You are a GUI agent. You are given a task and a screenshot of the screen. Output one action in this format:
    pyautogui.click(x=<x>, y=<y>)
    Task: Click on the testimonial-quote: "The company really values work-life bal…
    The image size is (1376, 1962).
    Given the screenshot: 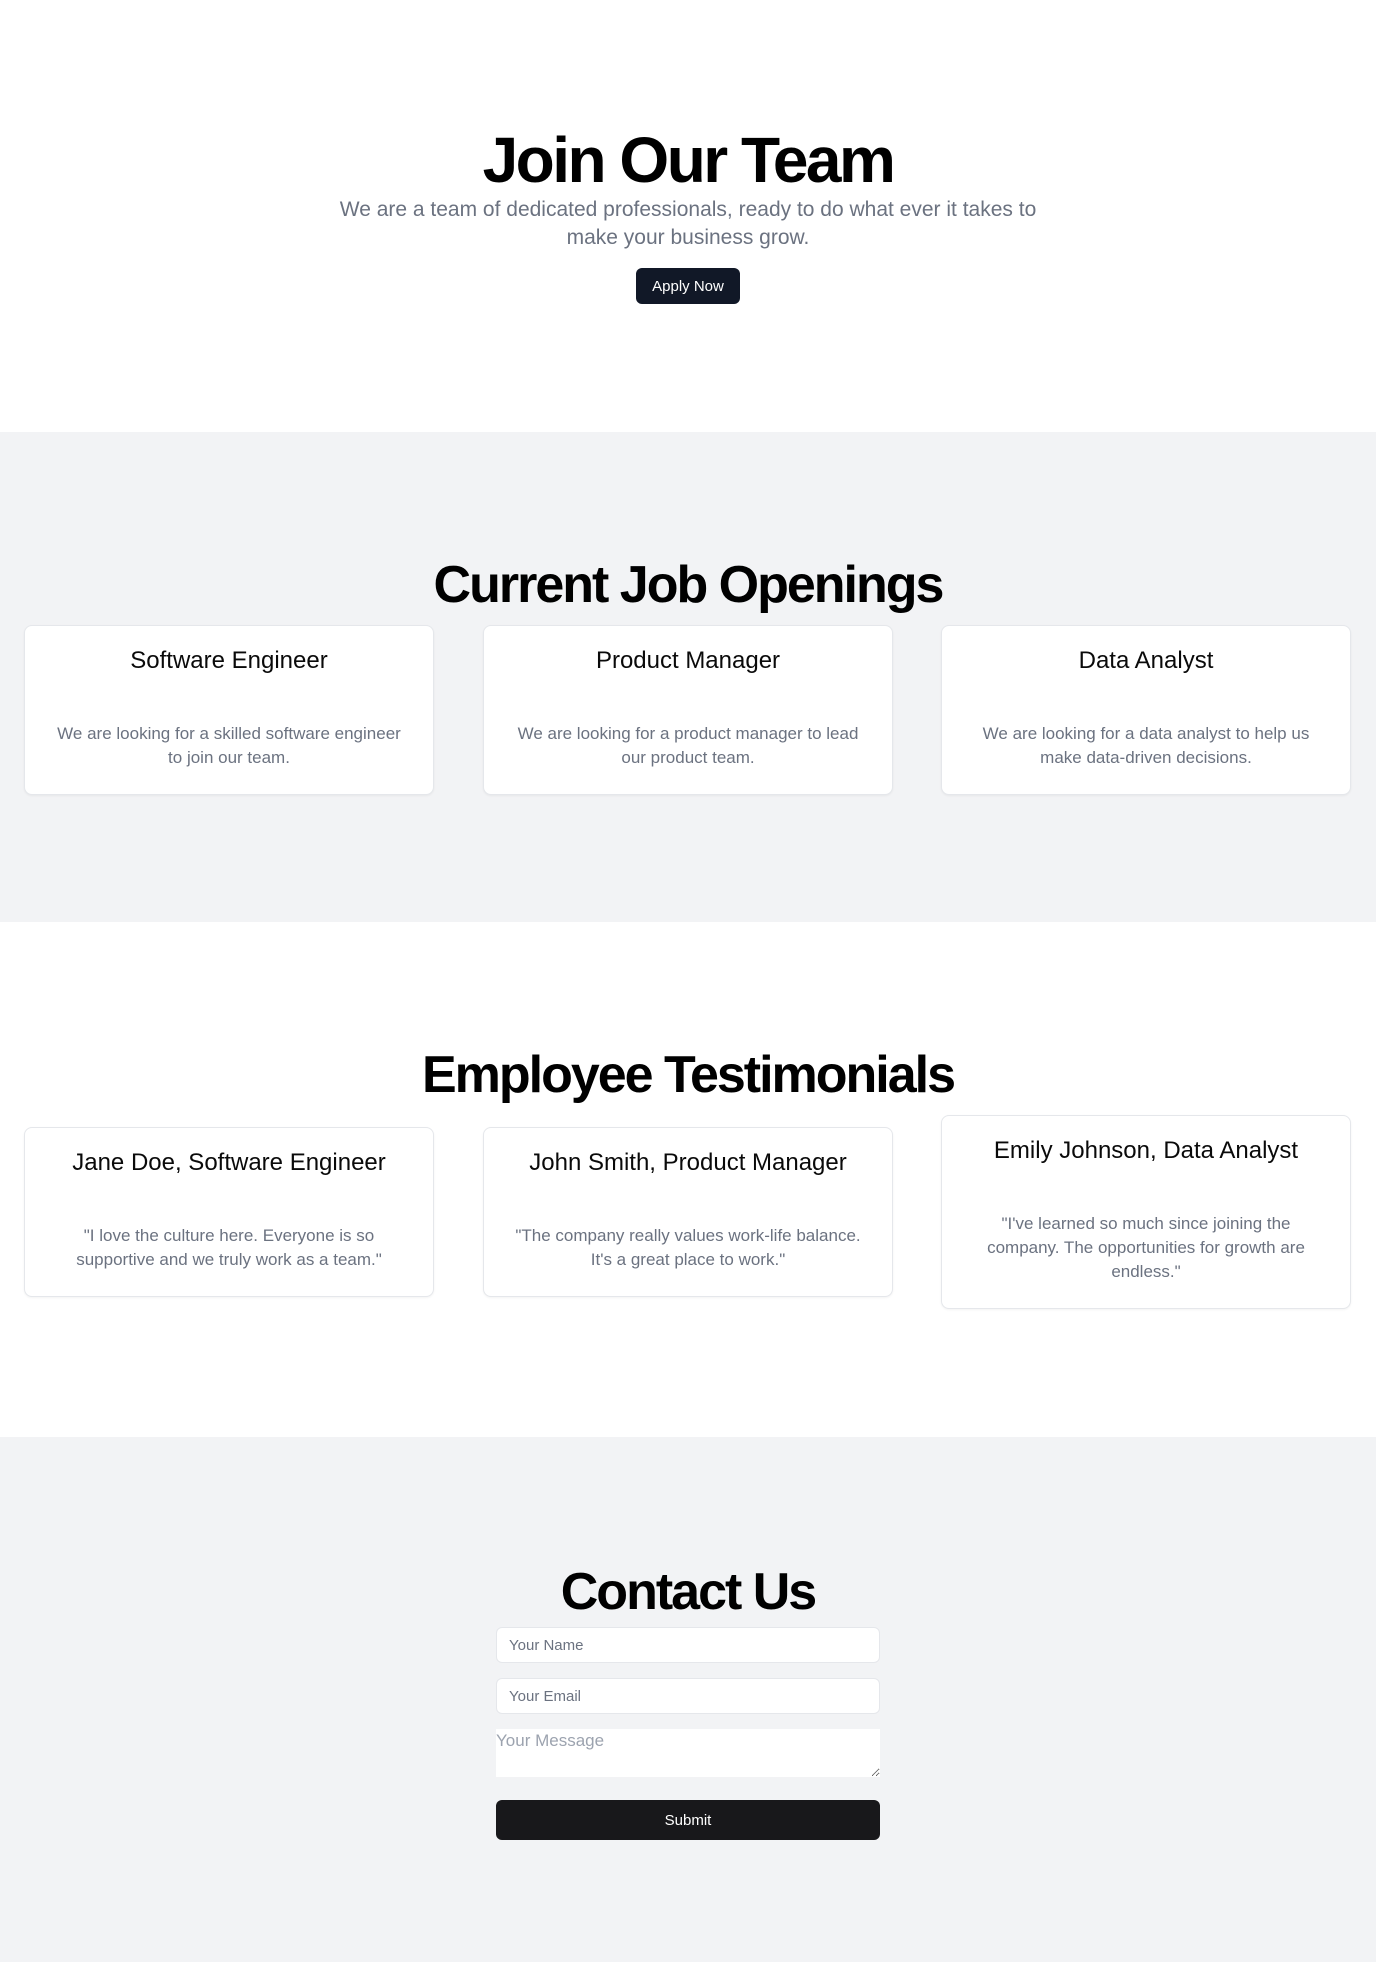 What is the action you would take?
    pyautogui.click(x=688, y=1247)
    